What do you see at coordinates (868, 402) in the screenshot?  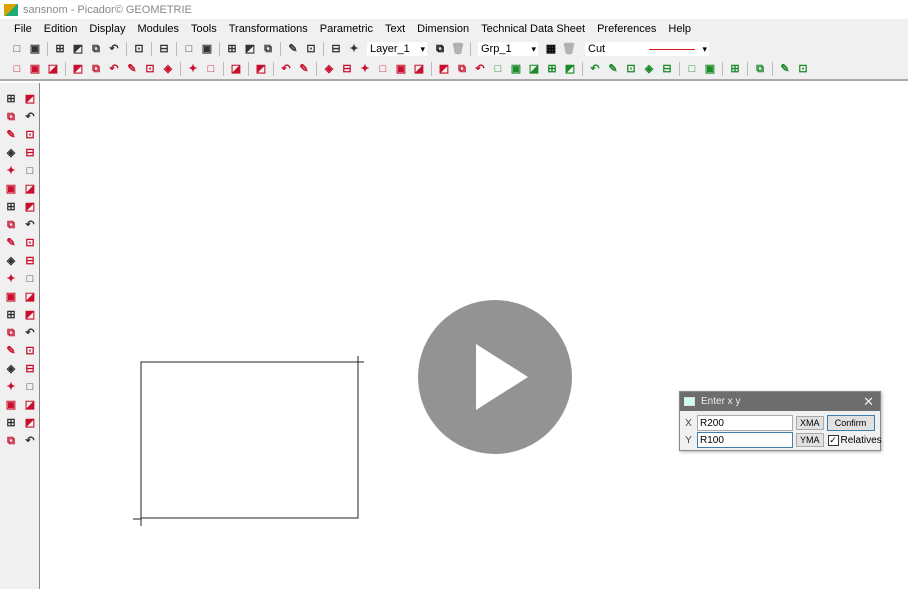 I see `close-icon: ✕` at bounding box center [868, 402].